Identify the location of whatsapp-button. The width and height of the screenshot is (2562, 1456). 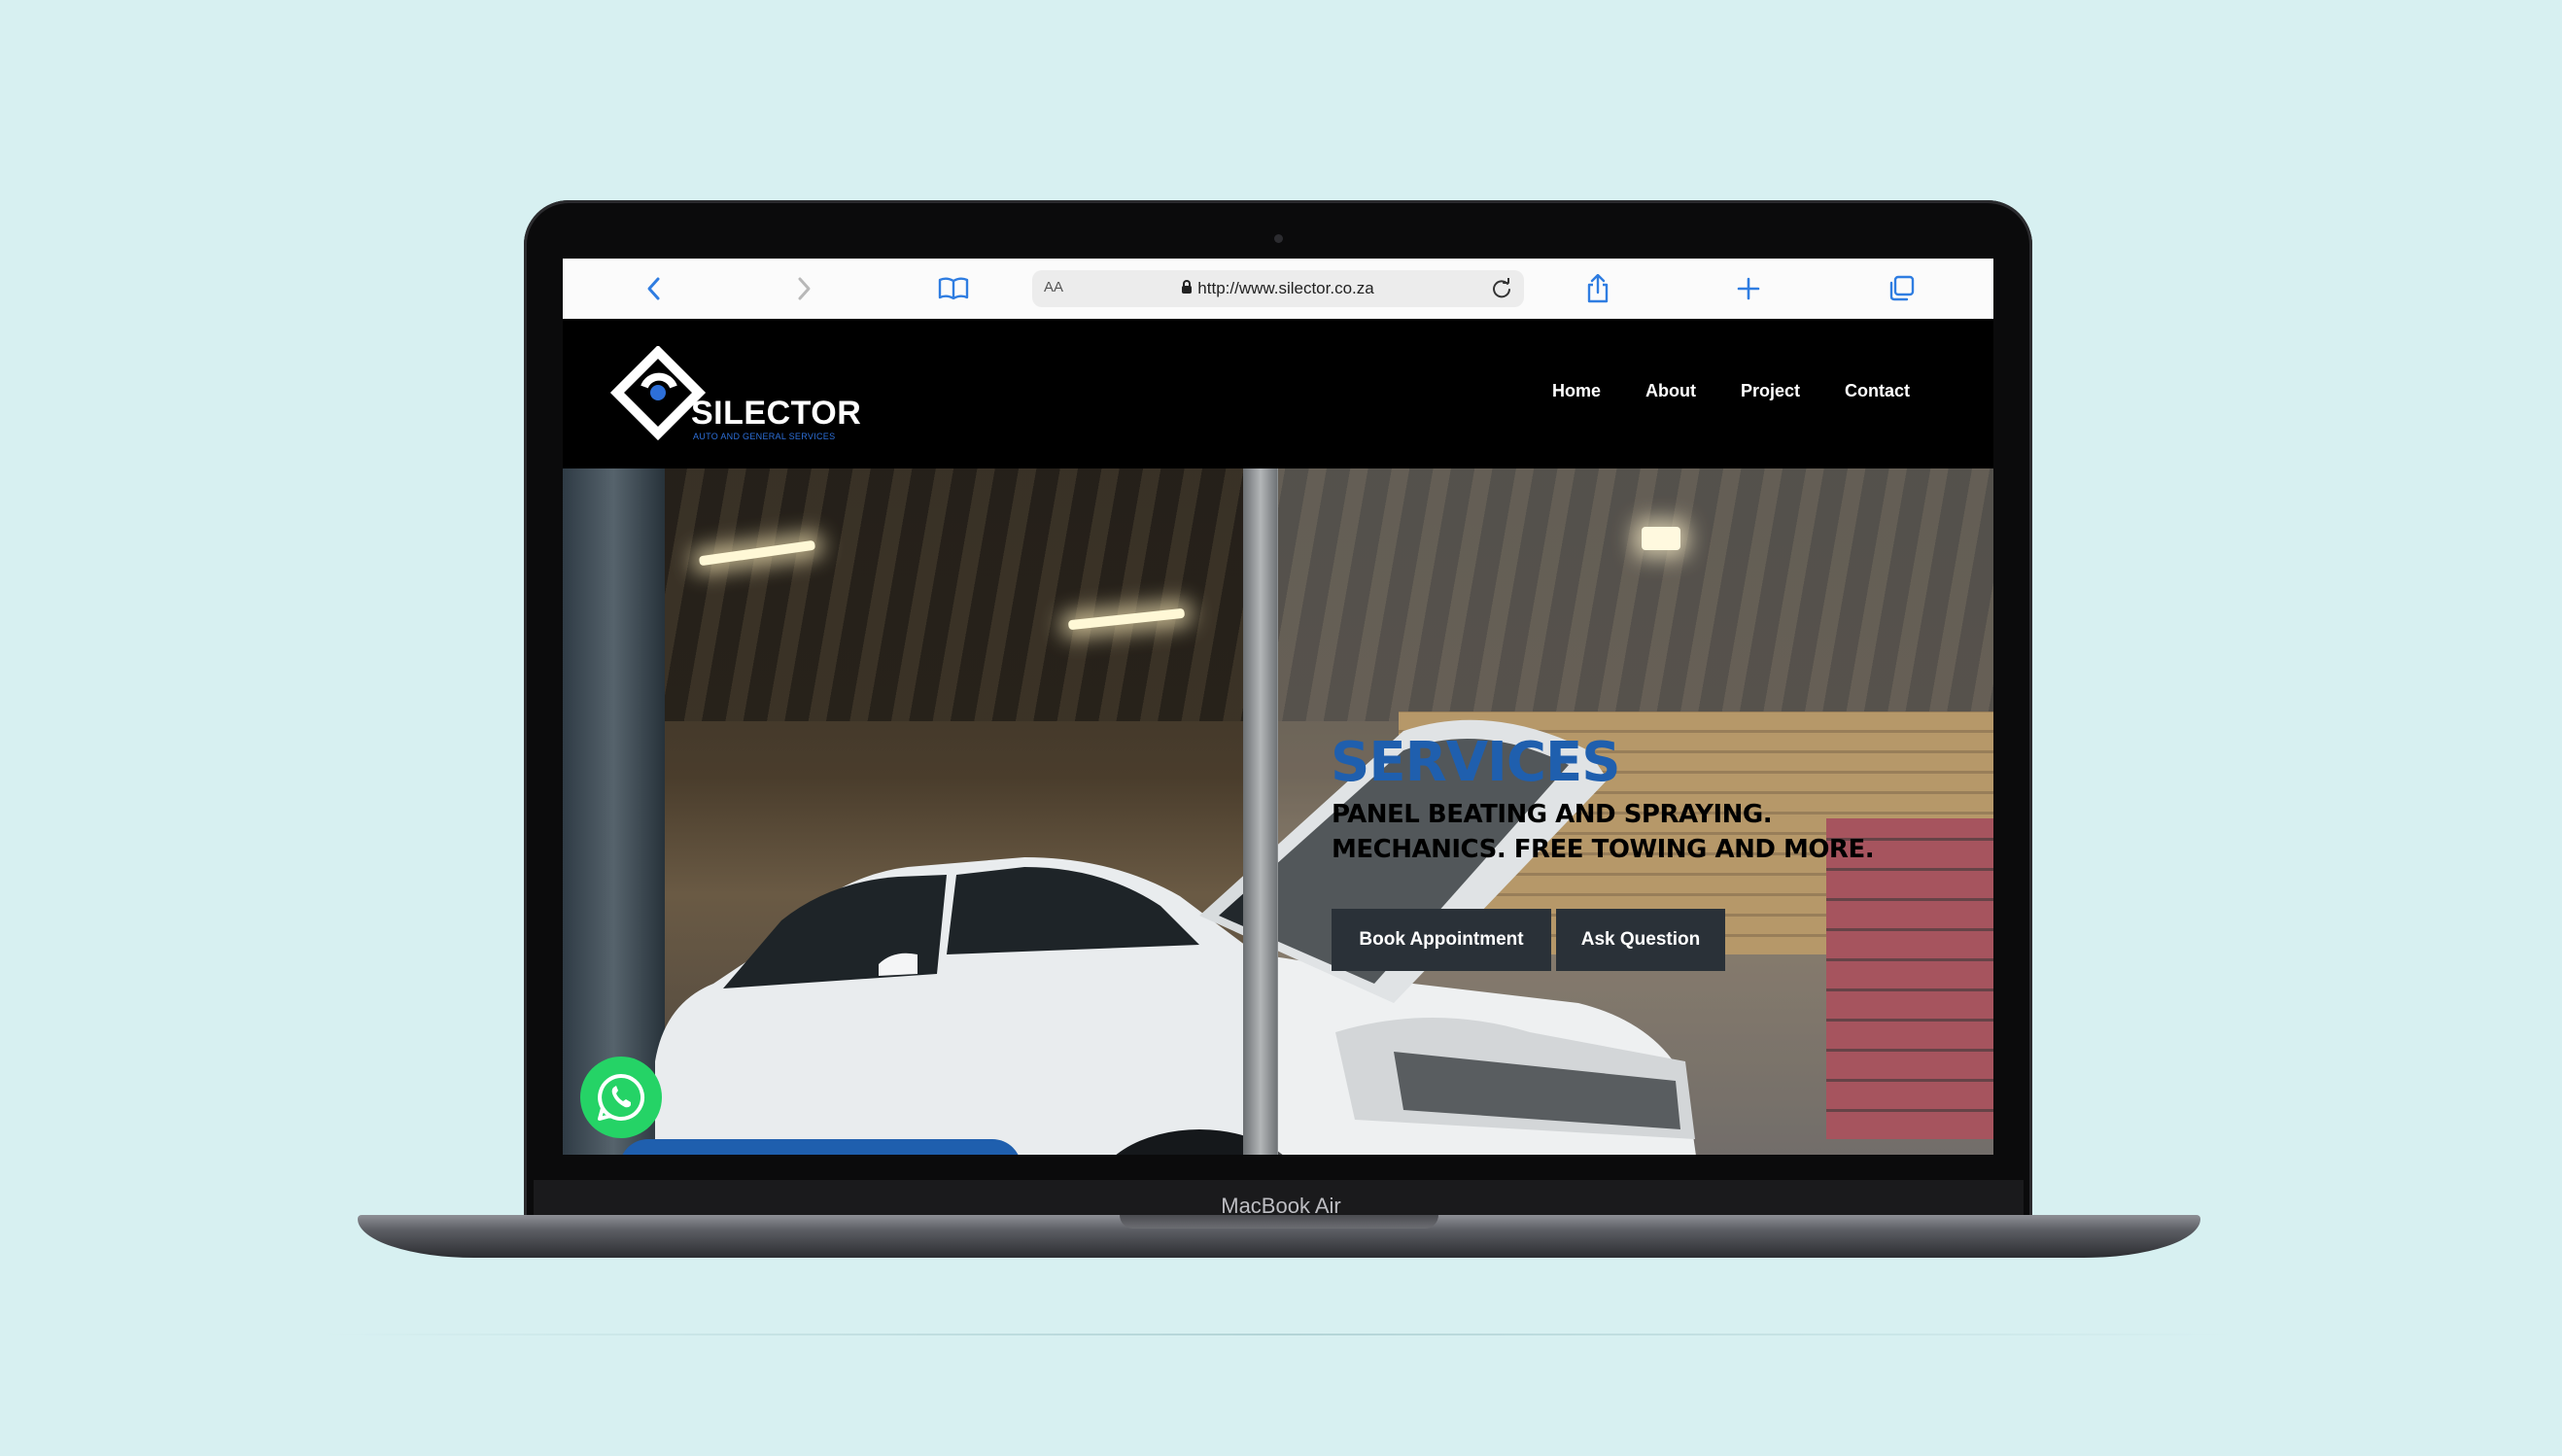
(621, 1097).